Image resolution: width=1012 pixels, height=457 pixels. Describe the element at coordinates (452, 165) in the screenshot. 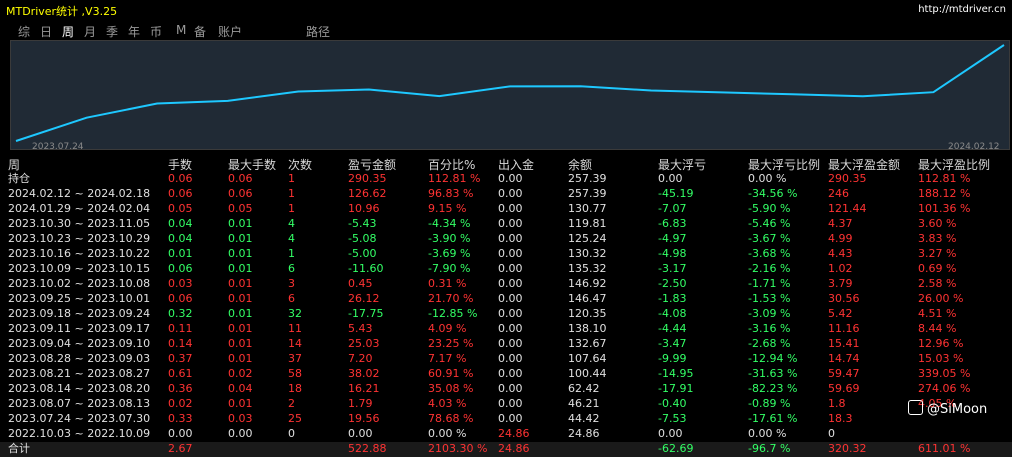

I see `table-cell: 百分比%` at that location.